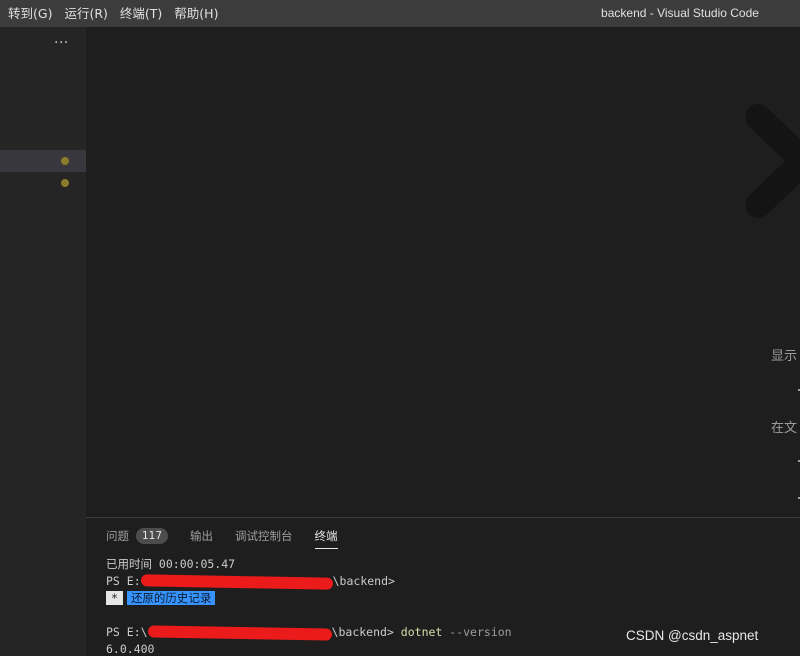 The image size is (800, 656). What do you see at coordinates (127, 632) in the screenshot?
I see `prompt-prefix: PS E:\` at bounding box center [127, 632].